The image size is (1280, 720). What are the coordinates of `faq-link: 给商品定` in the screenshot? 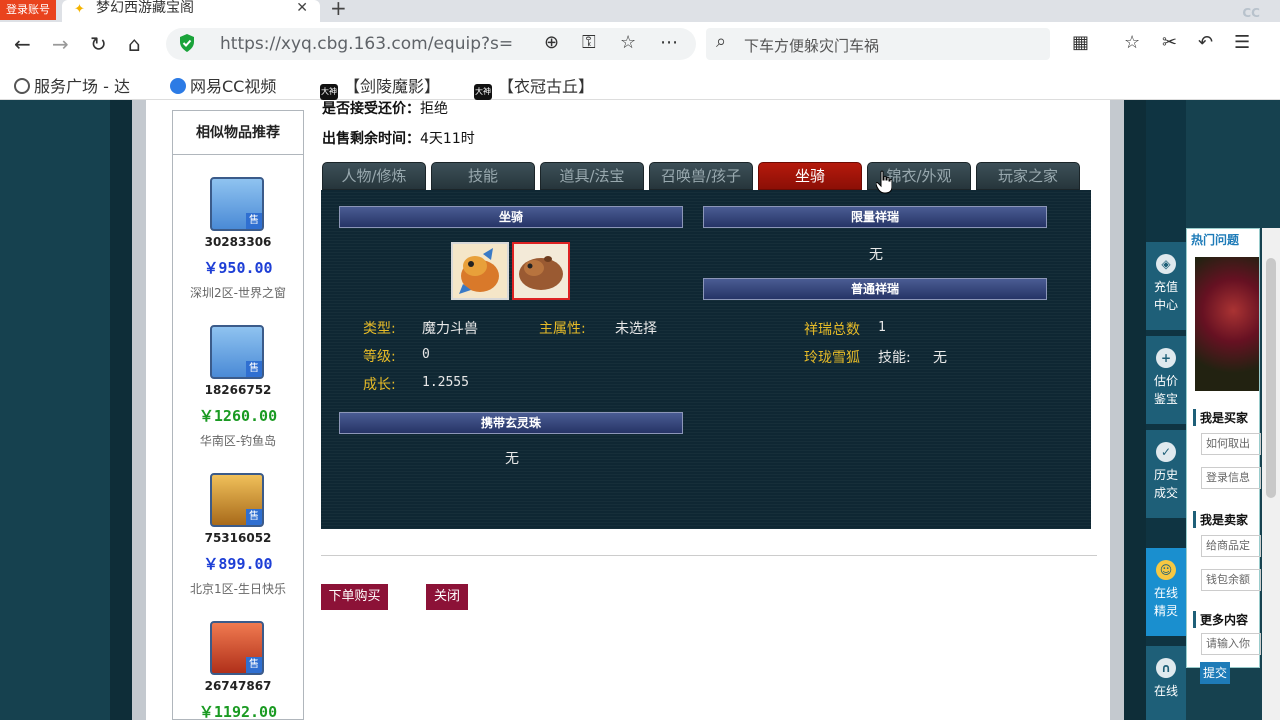 It's located at (1231, 546).